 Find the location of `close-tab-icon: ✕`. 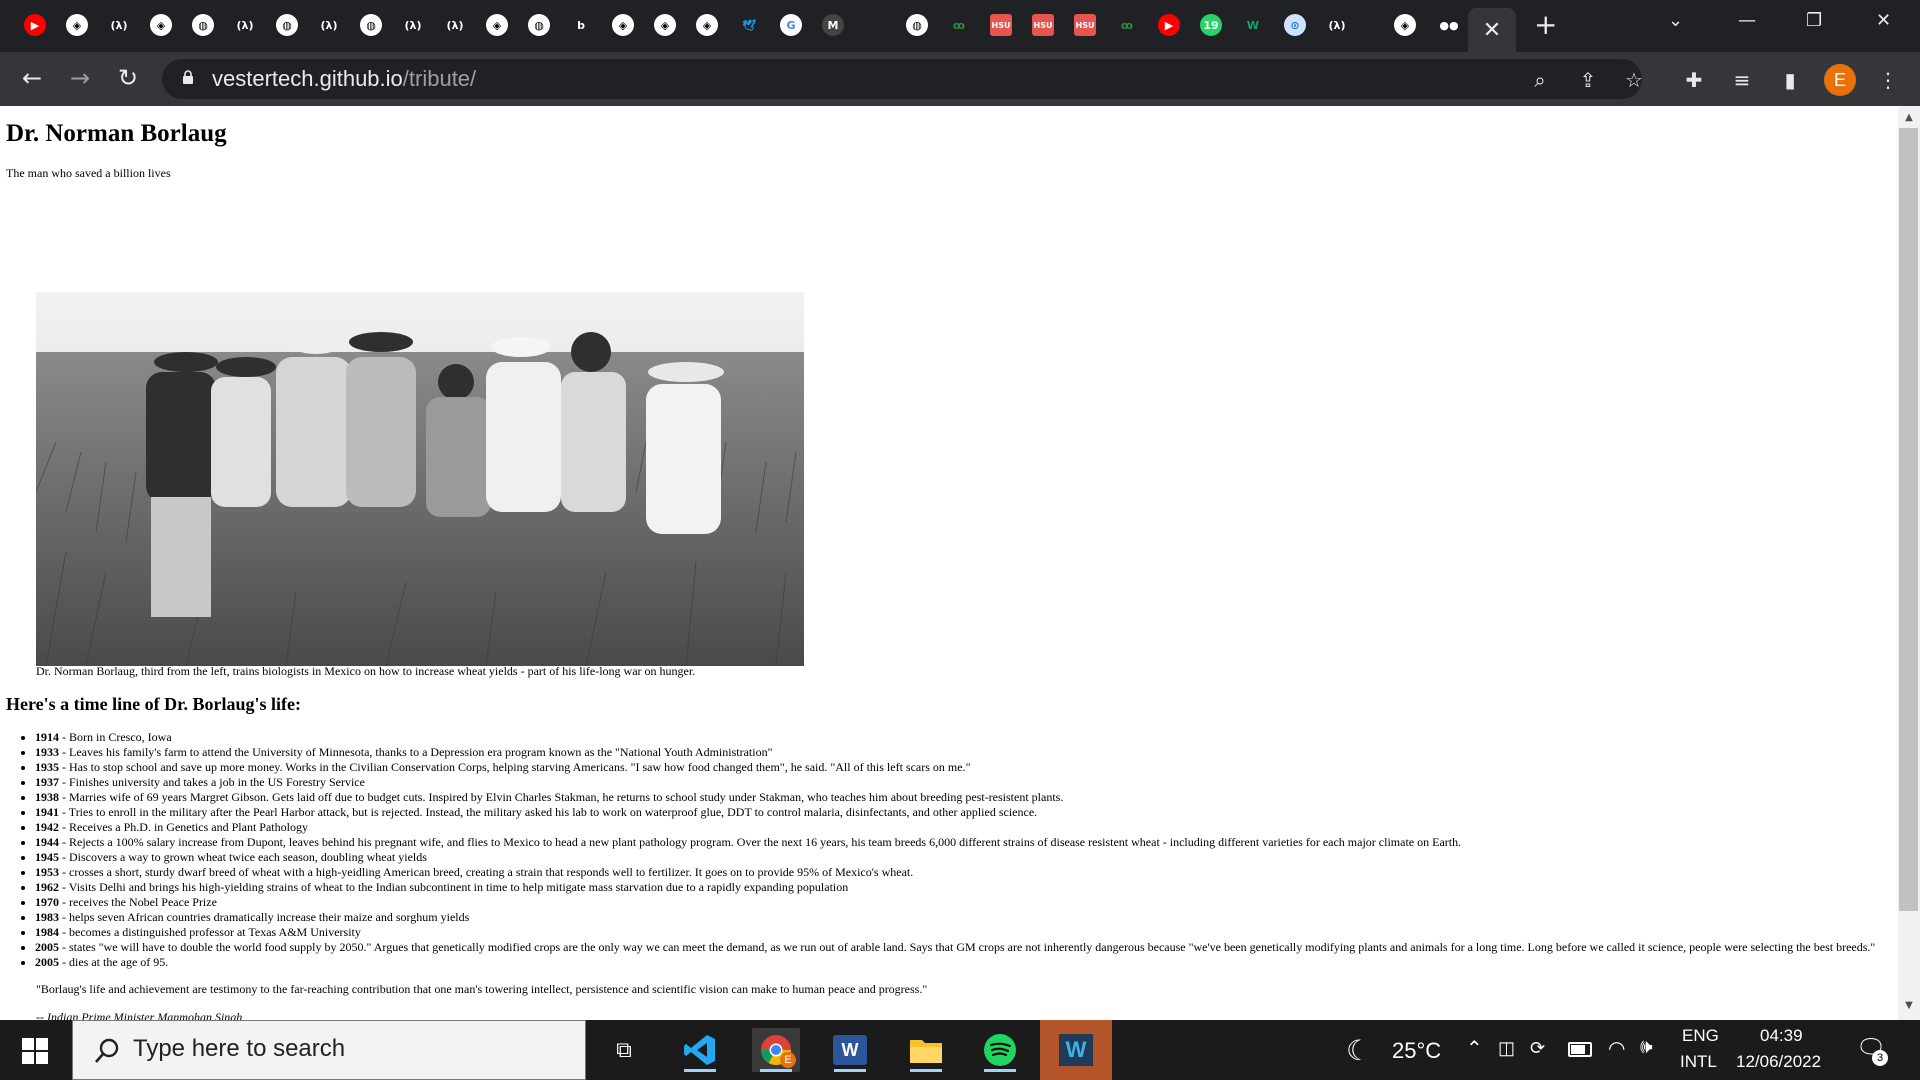

close-tab-icon: ✕ is located at coordinates (1492, 30).